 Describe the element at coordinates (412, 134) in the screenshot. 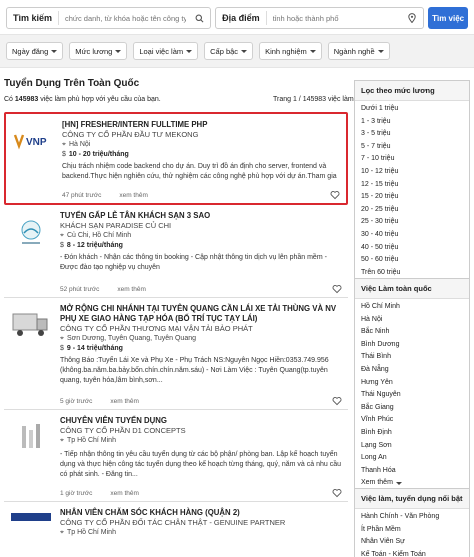

I see `salary-option: 3 - 5 triệu` at that location.